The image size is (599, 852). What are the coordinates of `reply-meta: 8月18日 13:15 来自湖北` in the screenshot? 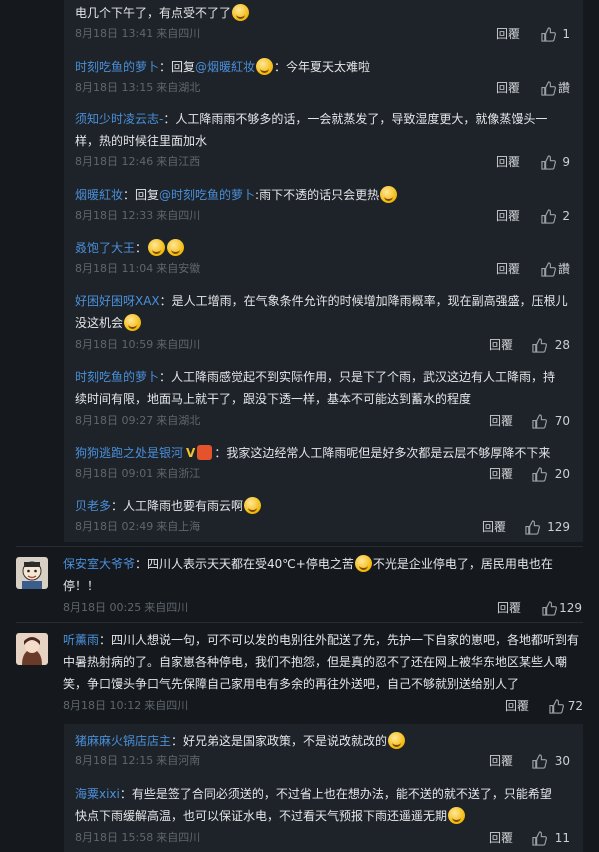 It's located at (138, 87).